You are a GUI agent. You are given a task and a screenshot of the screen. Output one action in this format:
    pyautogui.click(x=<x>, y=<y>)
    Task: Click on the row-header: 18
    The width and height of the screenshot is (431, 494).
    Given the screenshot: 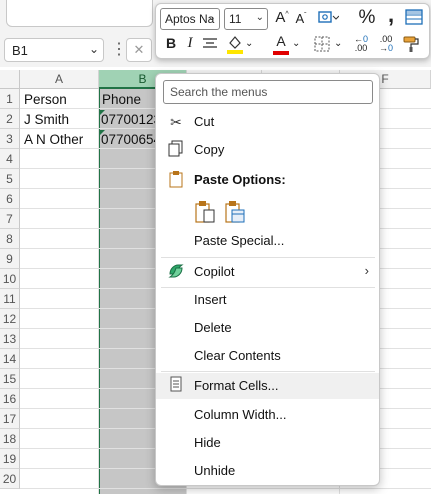 What is the action you would take?
    pyautogui.click(x=10, y=439)
    